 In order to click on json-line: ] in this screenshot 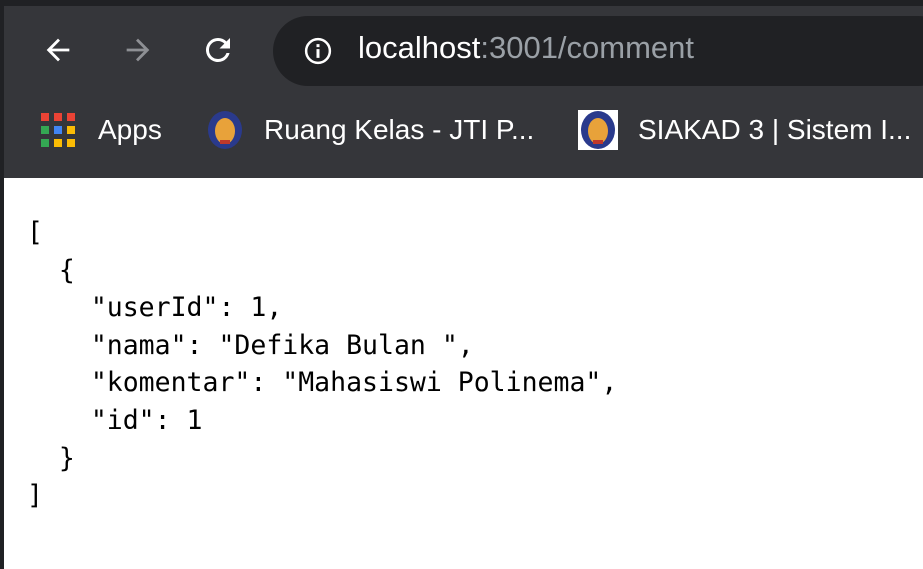, I will do `click(35, 496)`.